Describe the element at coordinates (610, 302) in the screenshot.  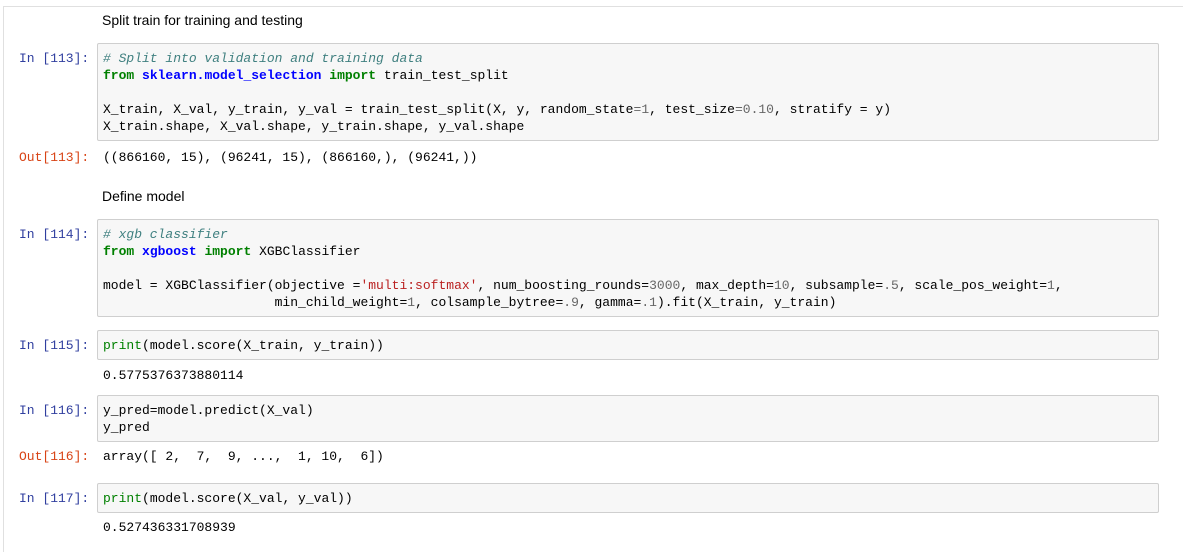
I see `code-text: , gamma=` at that location.